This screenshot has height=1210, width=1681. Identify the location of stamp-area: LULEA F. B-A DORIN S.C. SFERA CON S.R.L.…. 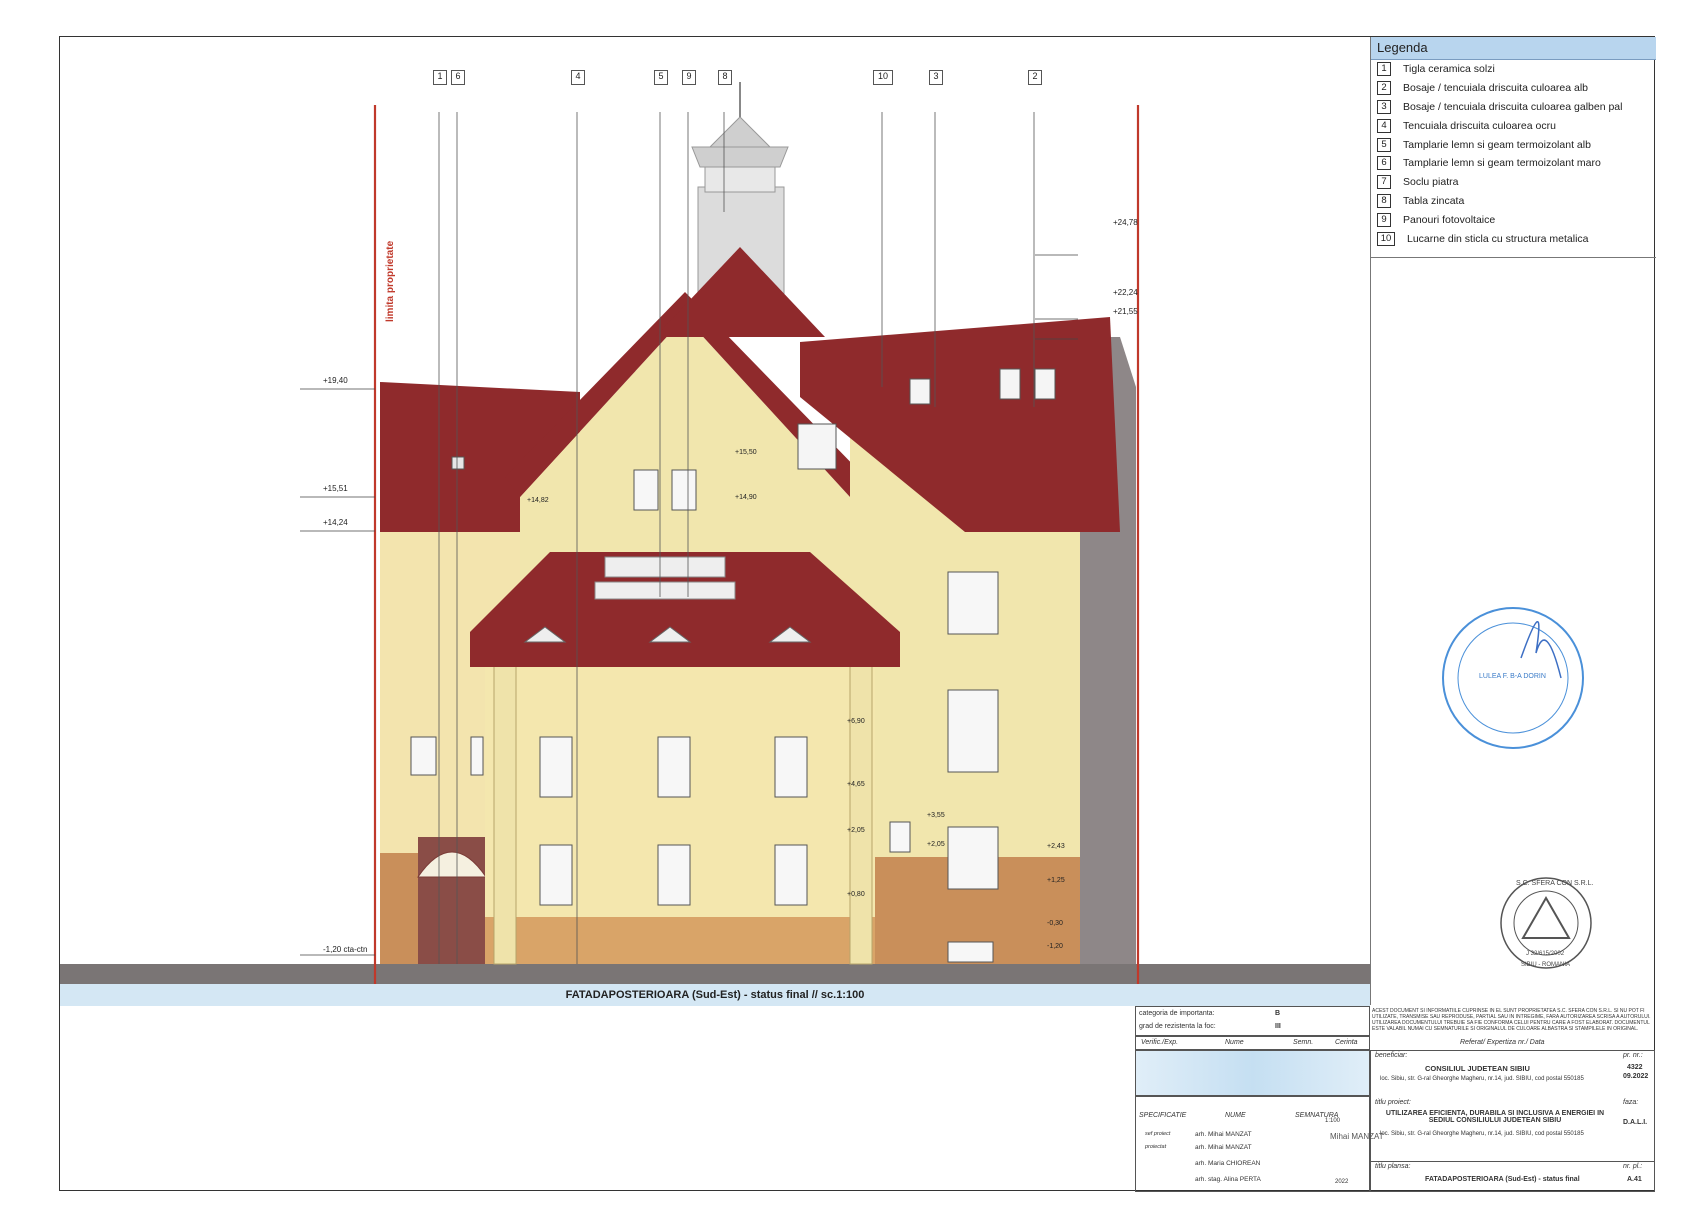
(1513, 631).